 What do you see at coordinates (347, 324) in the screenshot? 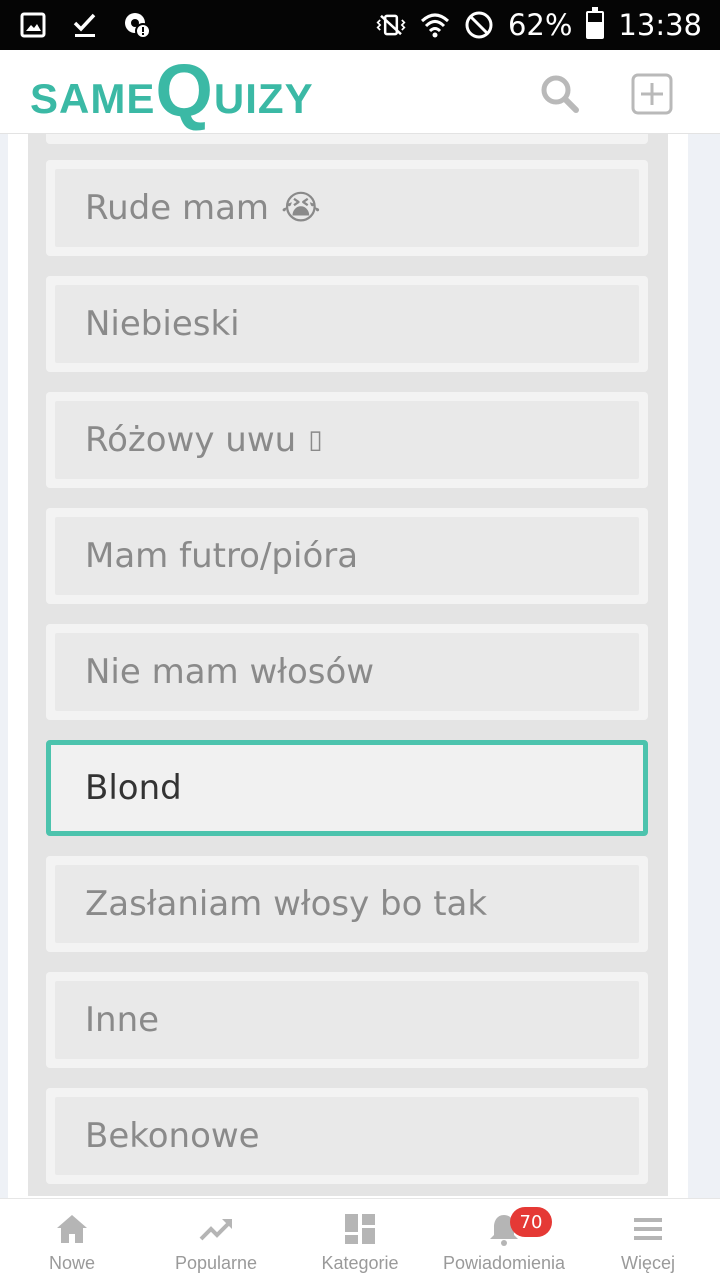
I see `answer-option: Niebieski` at bounding box center [347, 324].